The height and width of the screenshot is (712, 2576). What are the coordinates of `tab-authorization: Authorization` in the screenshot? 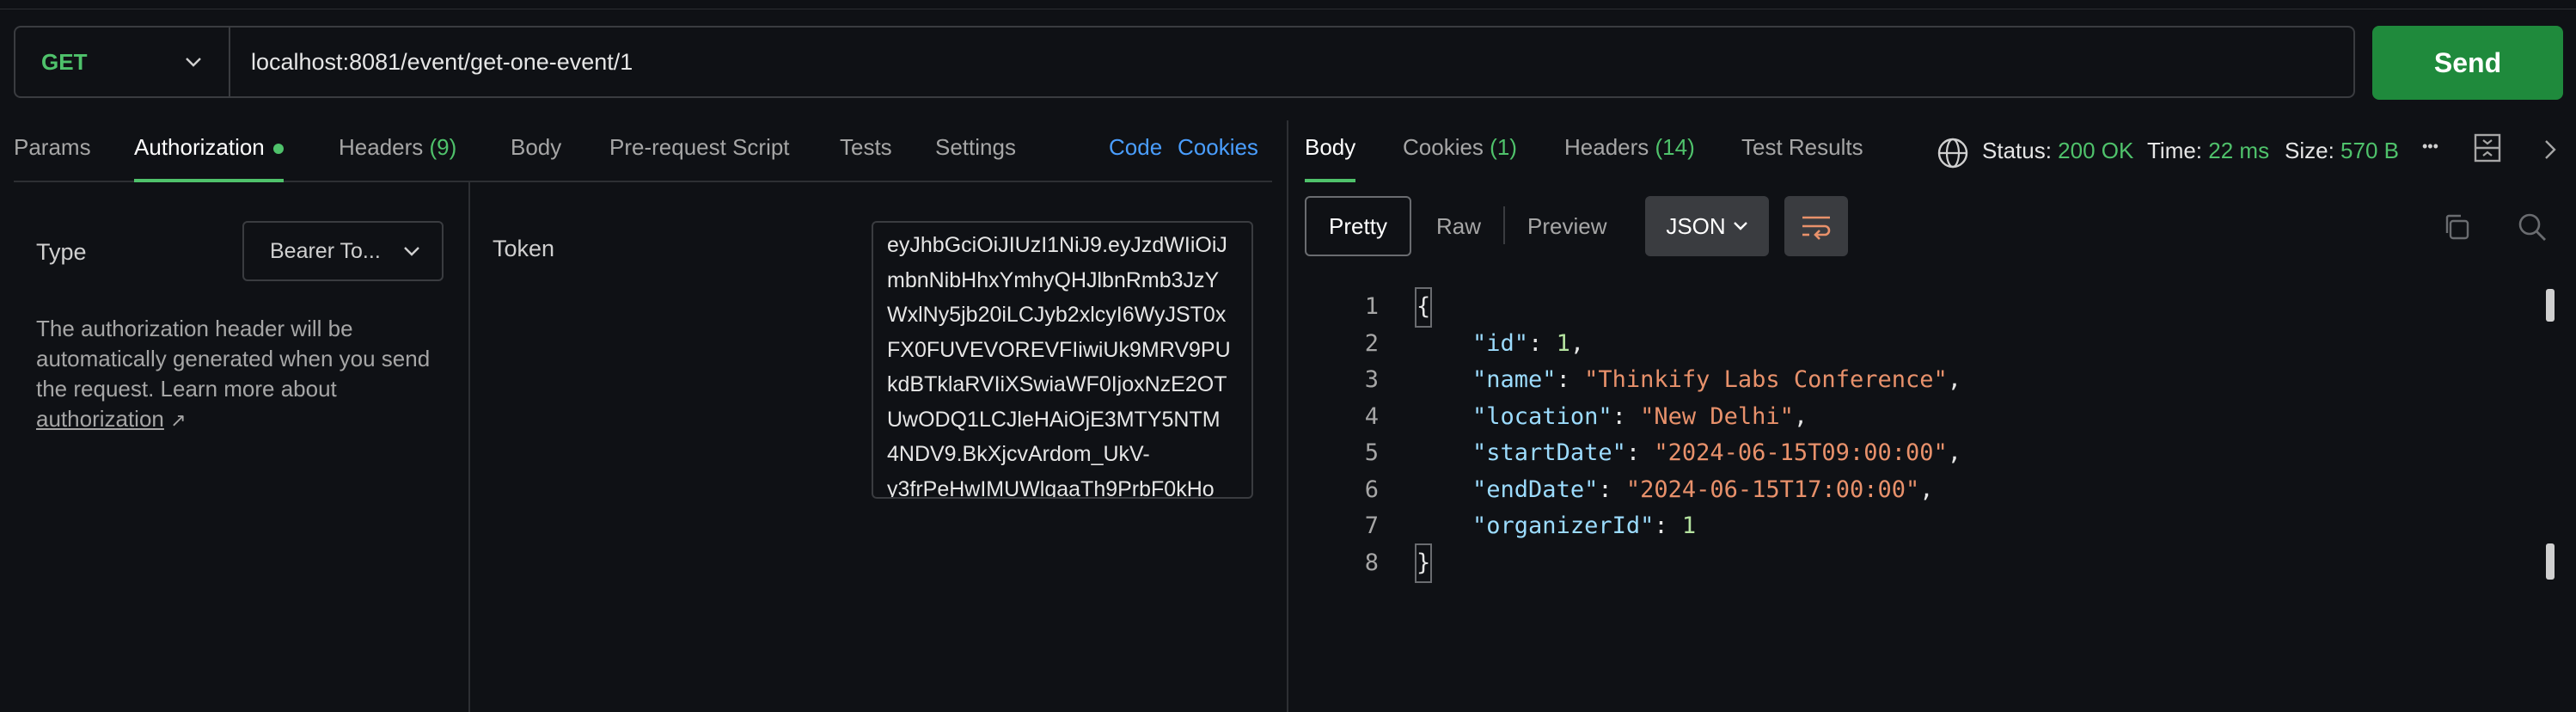 It's located at (209, 158).